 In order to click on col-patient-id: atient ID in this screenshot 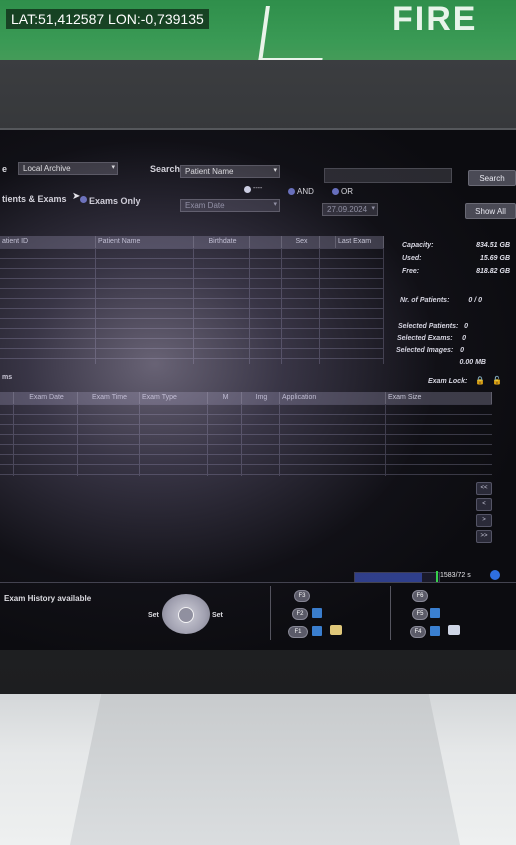, I will do `click(48, 242)`.